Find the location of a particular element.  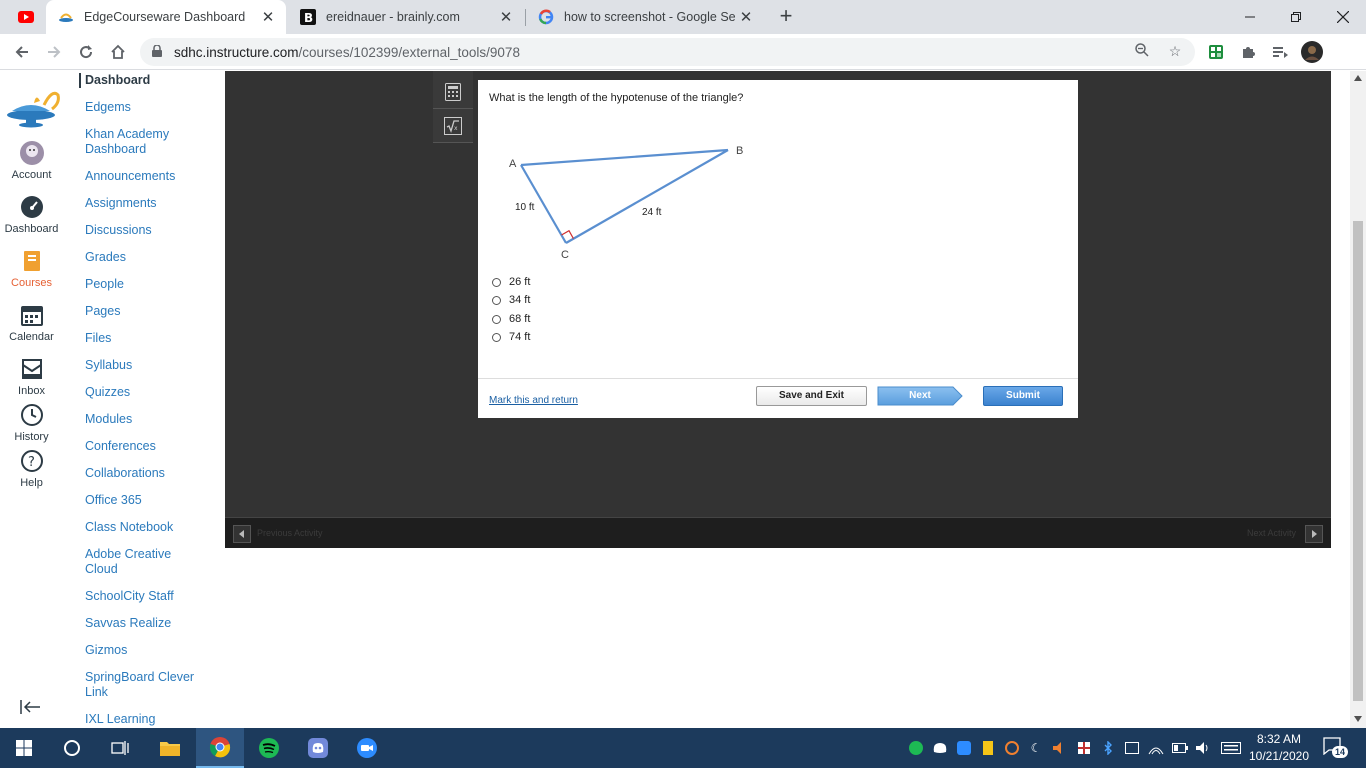

system-clock: 8:32 AM 10/21/2020 is located at coordinates (1279, 748).